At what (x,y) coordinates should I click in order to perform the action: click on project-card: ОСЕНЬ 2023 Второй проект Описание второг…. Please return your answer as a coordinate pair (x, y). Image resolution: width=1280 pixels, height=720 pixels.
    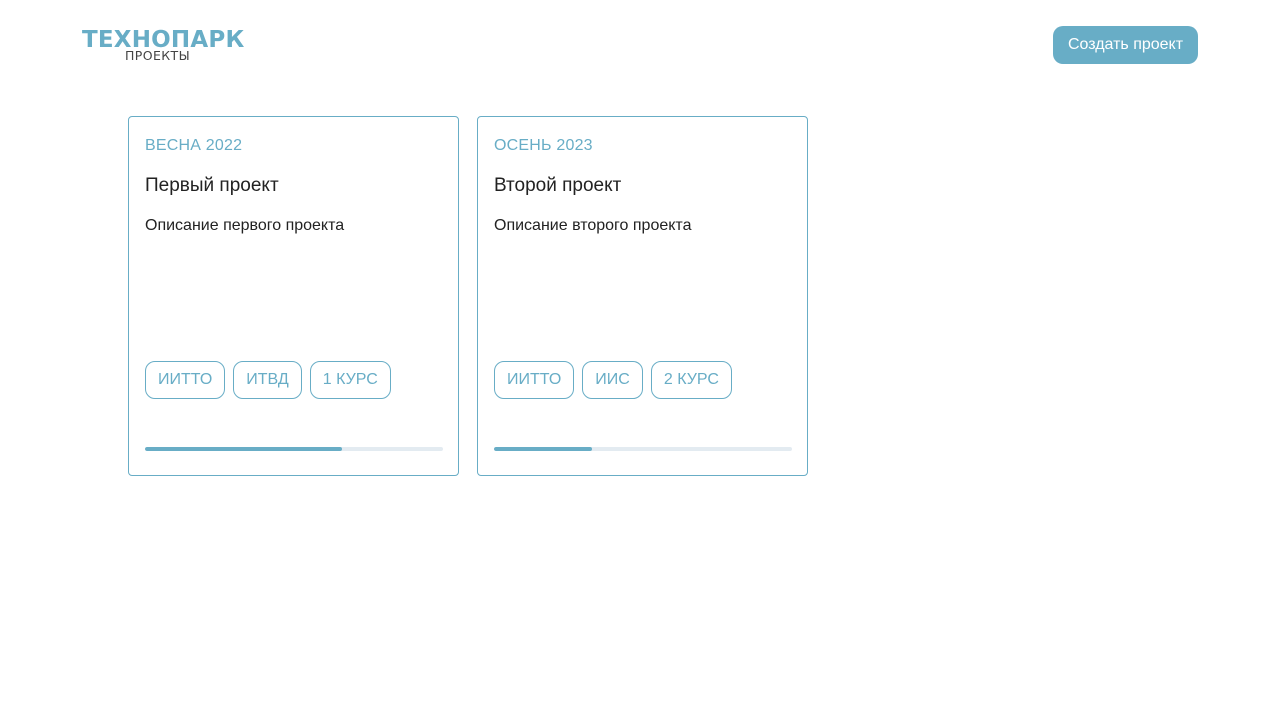
    Looking at the image, I should click on (642, 296).